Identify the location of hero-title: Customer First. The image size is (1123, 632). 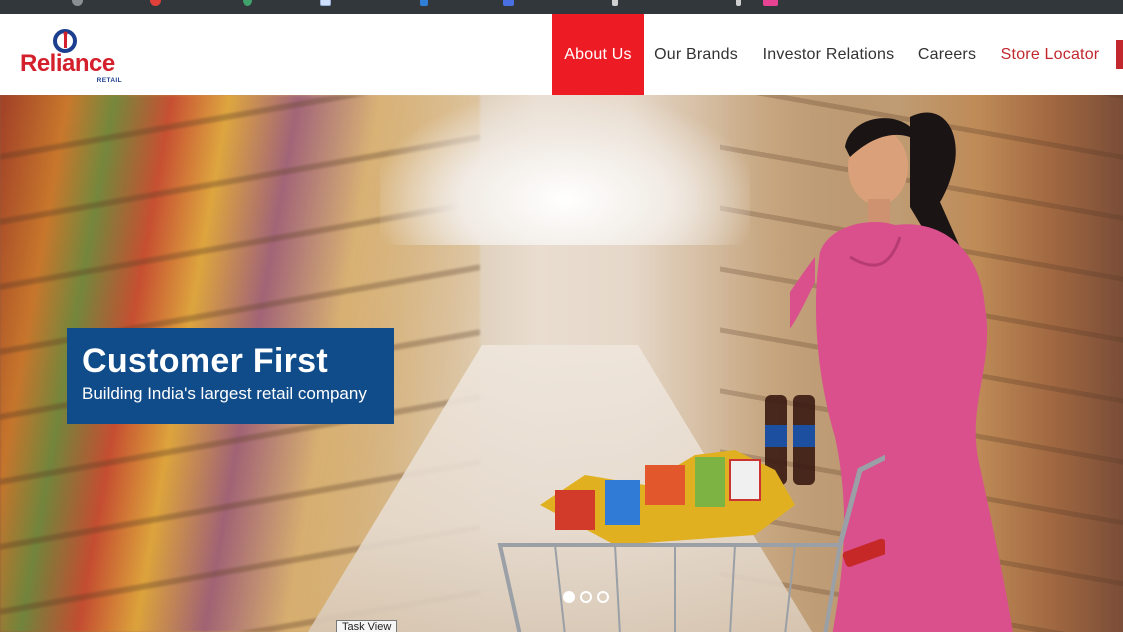
(205, 361).